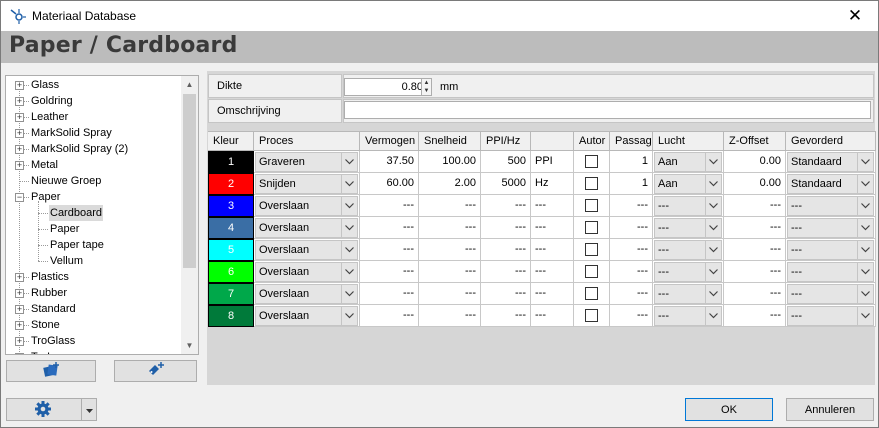 Image resolution: width=879 pixels, height=428 pixels. What do you see at coordinates (389, 141) in the screenshot?
I see `column-header: Vermogen` at bounding box center [389, 141].